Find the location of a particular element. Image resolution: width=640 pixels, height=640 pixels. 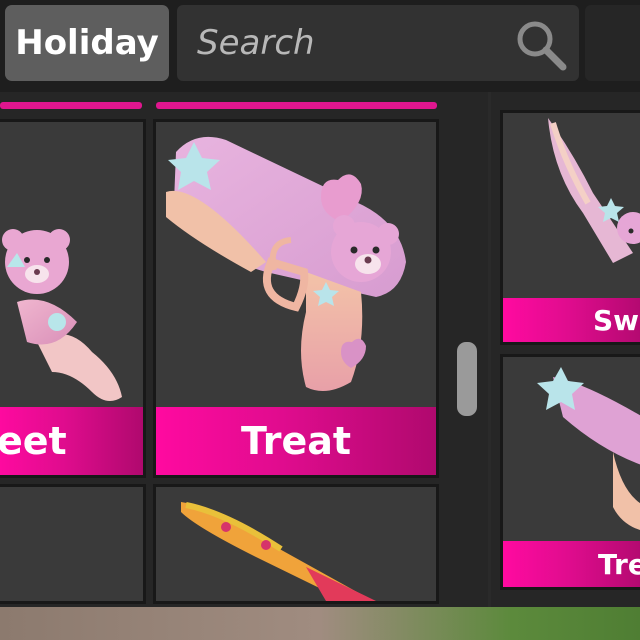

pastel-knife-icon is located at coordinates (594, 190).